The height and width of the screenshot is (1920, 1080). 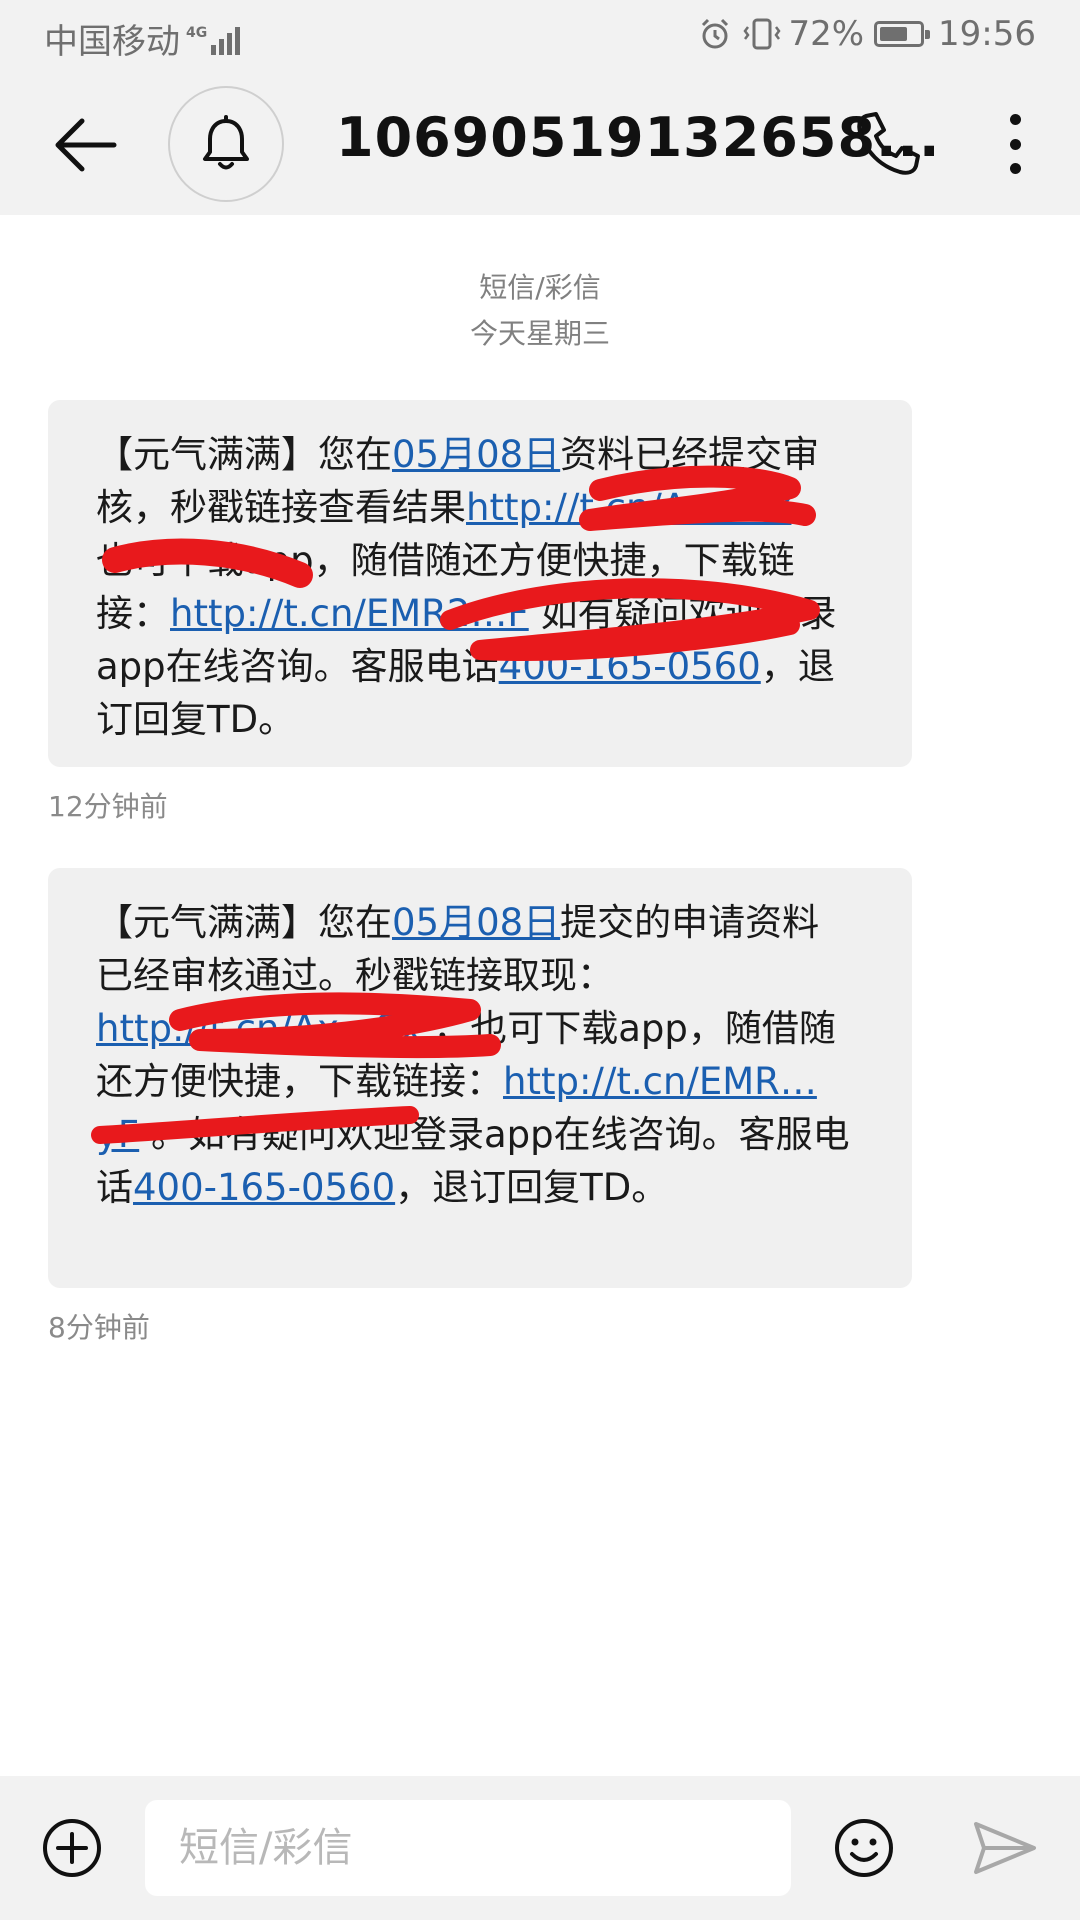 I want to click on message-input, so click(x=468, y=1848).